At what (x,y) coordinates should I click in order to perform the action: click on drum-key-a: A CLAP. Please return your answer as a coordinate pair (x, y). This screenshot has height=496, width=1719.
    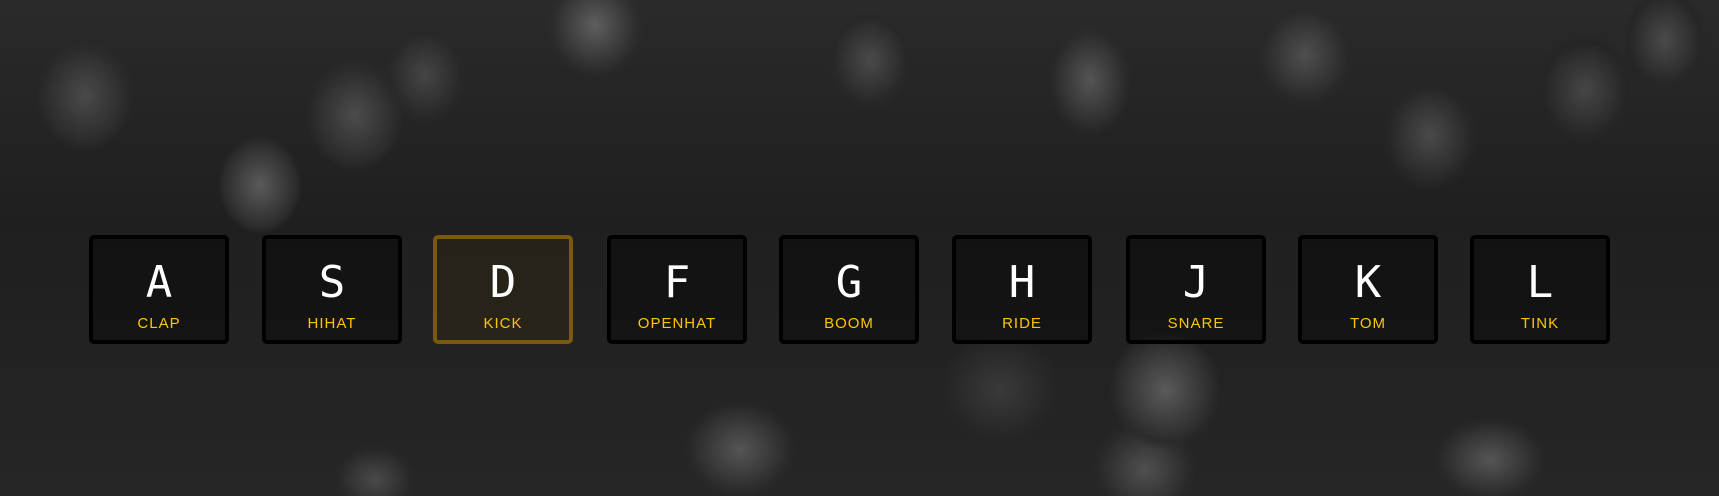
    Looking at the image, I should click on (159, 289).